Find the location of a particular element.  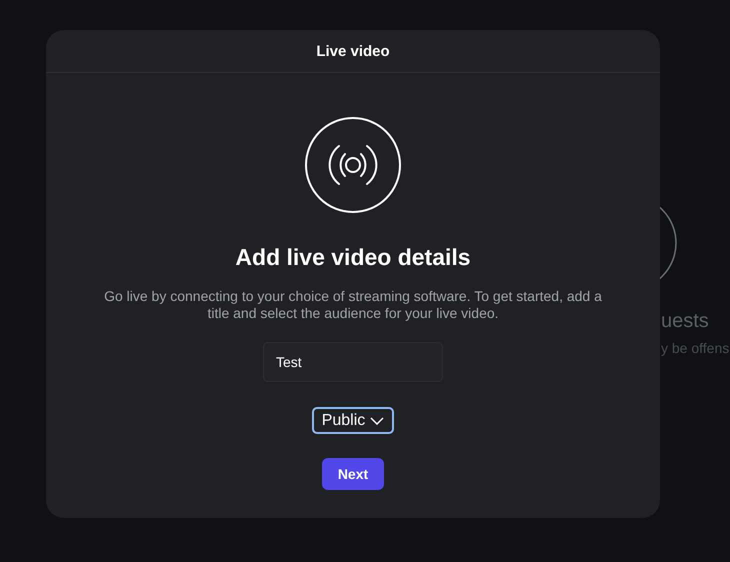

dialog-heading: Add live video details is located at coordinates (353, 257).